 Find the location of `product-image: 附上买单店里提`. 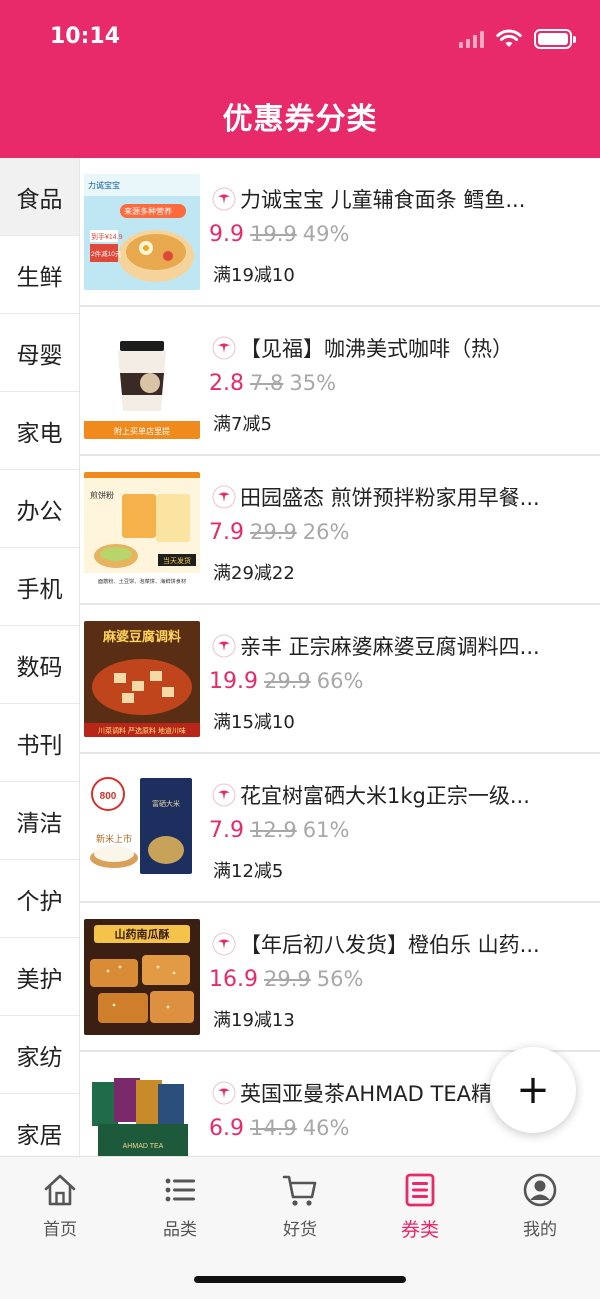

product-image: 附上买单店里提 is located at coordinates (142, 381).